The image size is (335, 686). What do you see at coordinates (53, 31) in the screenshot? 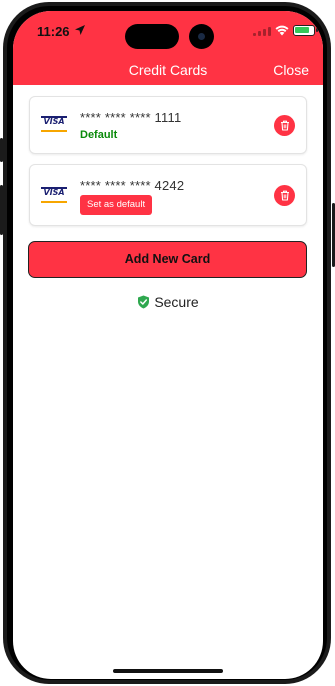
I see `status-time: 11:26` at bounding box center [53, 31].